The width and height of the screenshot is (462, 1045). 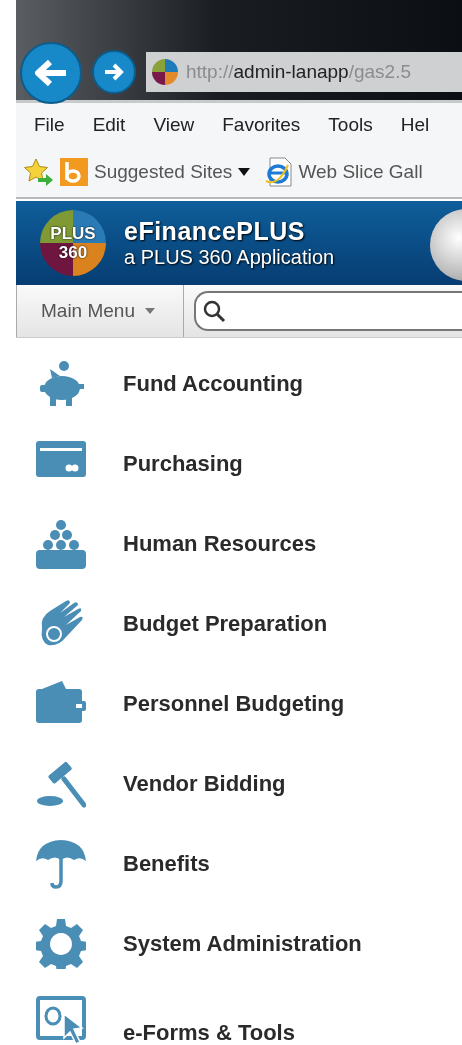 What do you see at coordinates (234, 704) in the screenshot?
I see `module-link: Personnel Budgeting` at bounding box center [234, 704].